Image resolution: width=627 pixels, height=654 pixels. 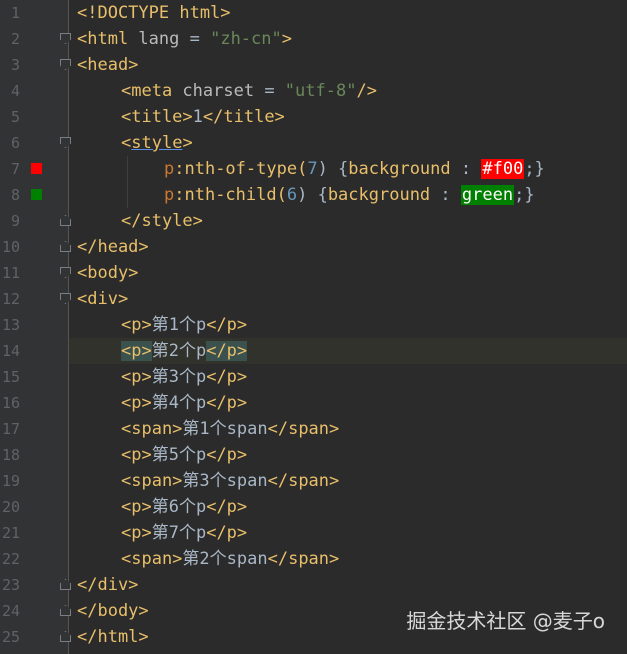 I want to click on line-code: <head>, so click(x=107, y=65).